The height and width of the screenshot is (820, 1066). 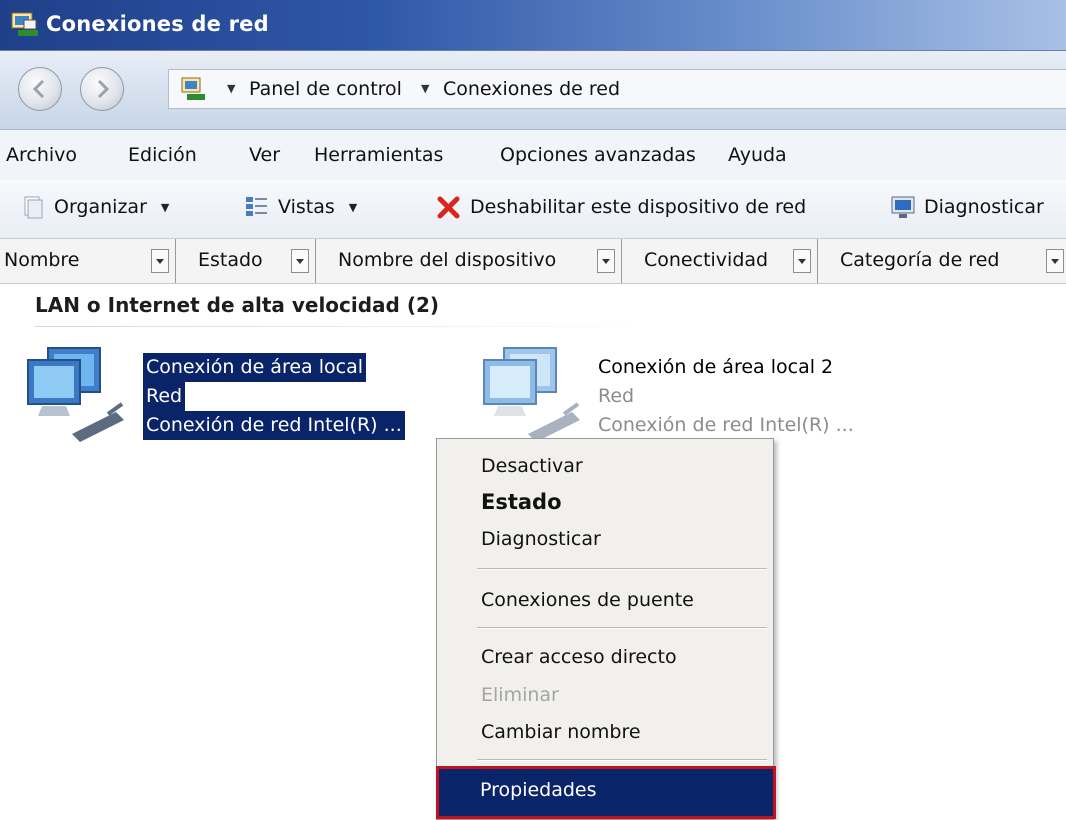 I want to click on address-bar: ▼ Panel de control ▼ Conexiones de red, so click(x=533, y=90).